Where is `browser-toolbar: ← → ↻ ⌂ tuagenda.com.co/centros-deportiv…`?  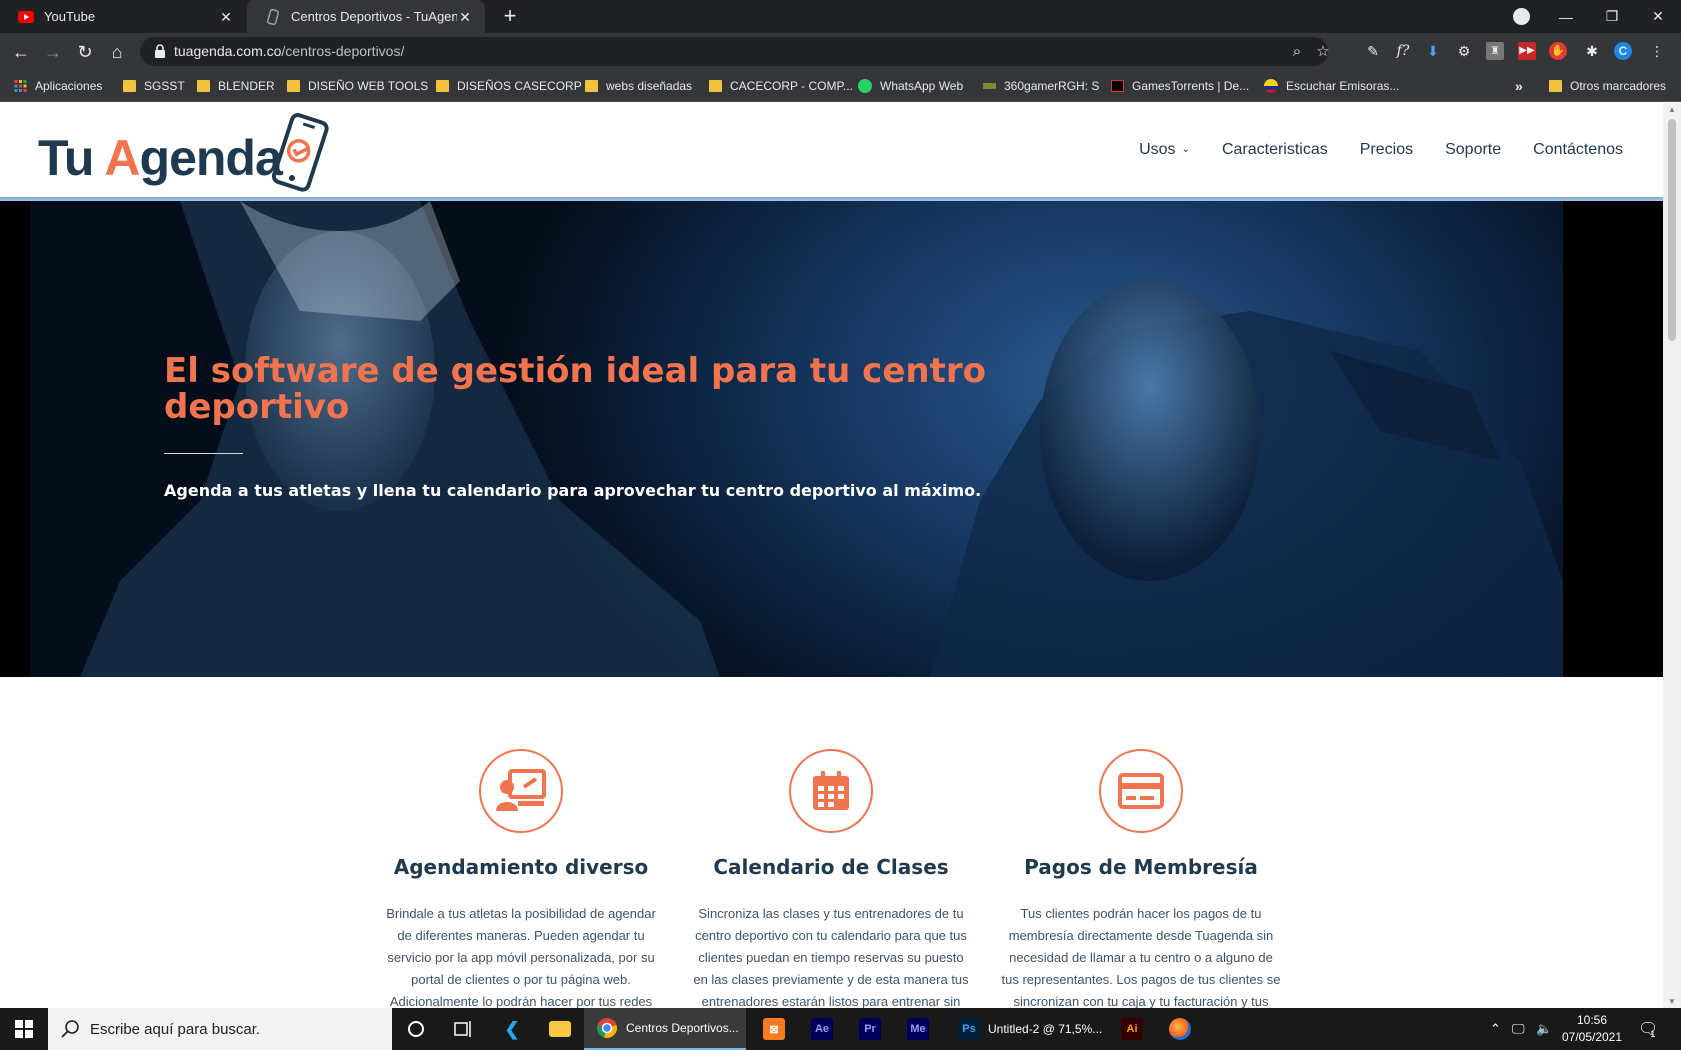
browser-toolbar: ← → ↻ ⌂ tuagenda.com.co/centros-deportiv… is located at coordinates (840, 51).